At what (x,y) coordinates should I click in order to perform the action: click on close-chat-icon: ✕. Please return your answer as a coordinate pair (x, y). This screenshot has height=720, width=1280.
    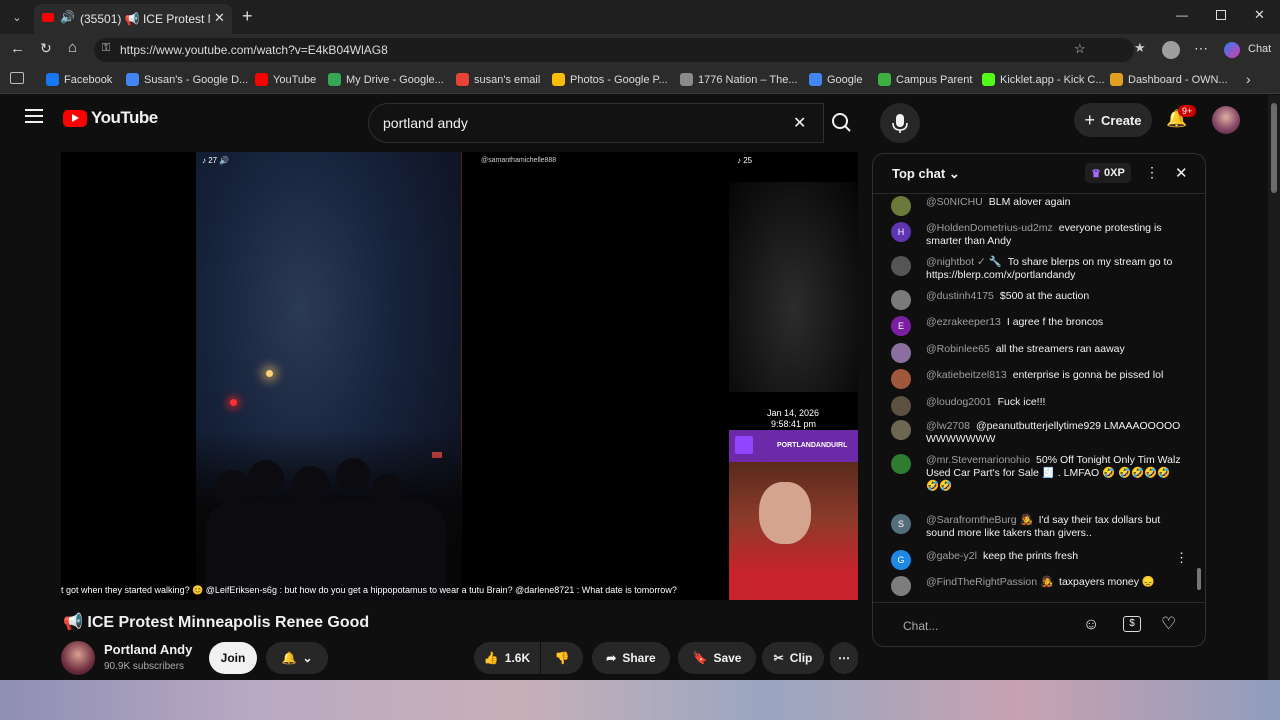
    Looking at the image, I should click on (1181, 173).